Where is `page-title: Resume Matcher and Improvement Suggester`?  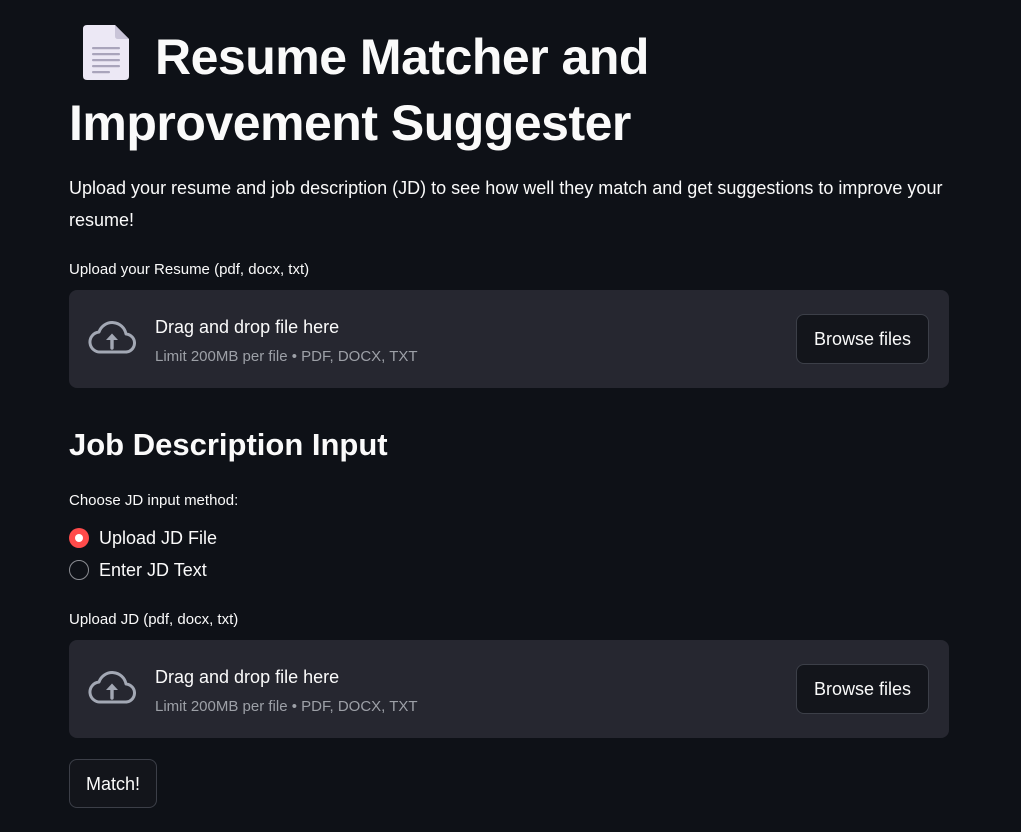 page-title: Resume Matcher and Improvement Suggester is located at coordinates (509, 90).